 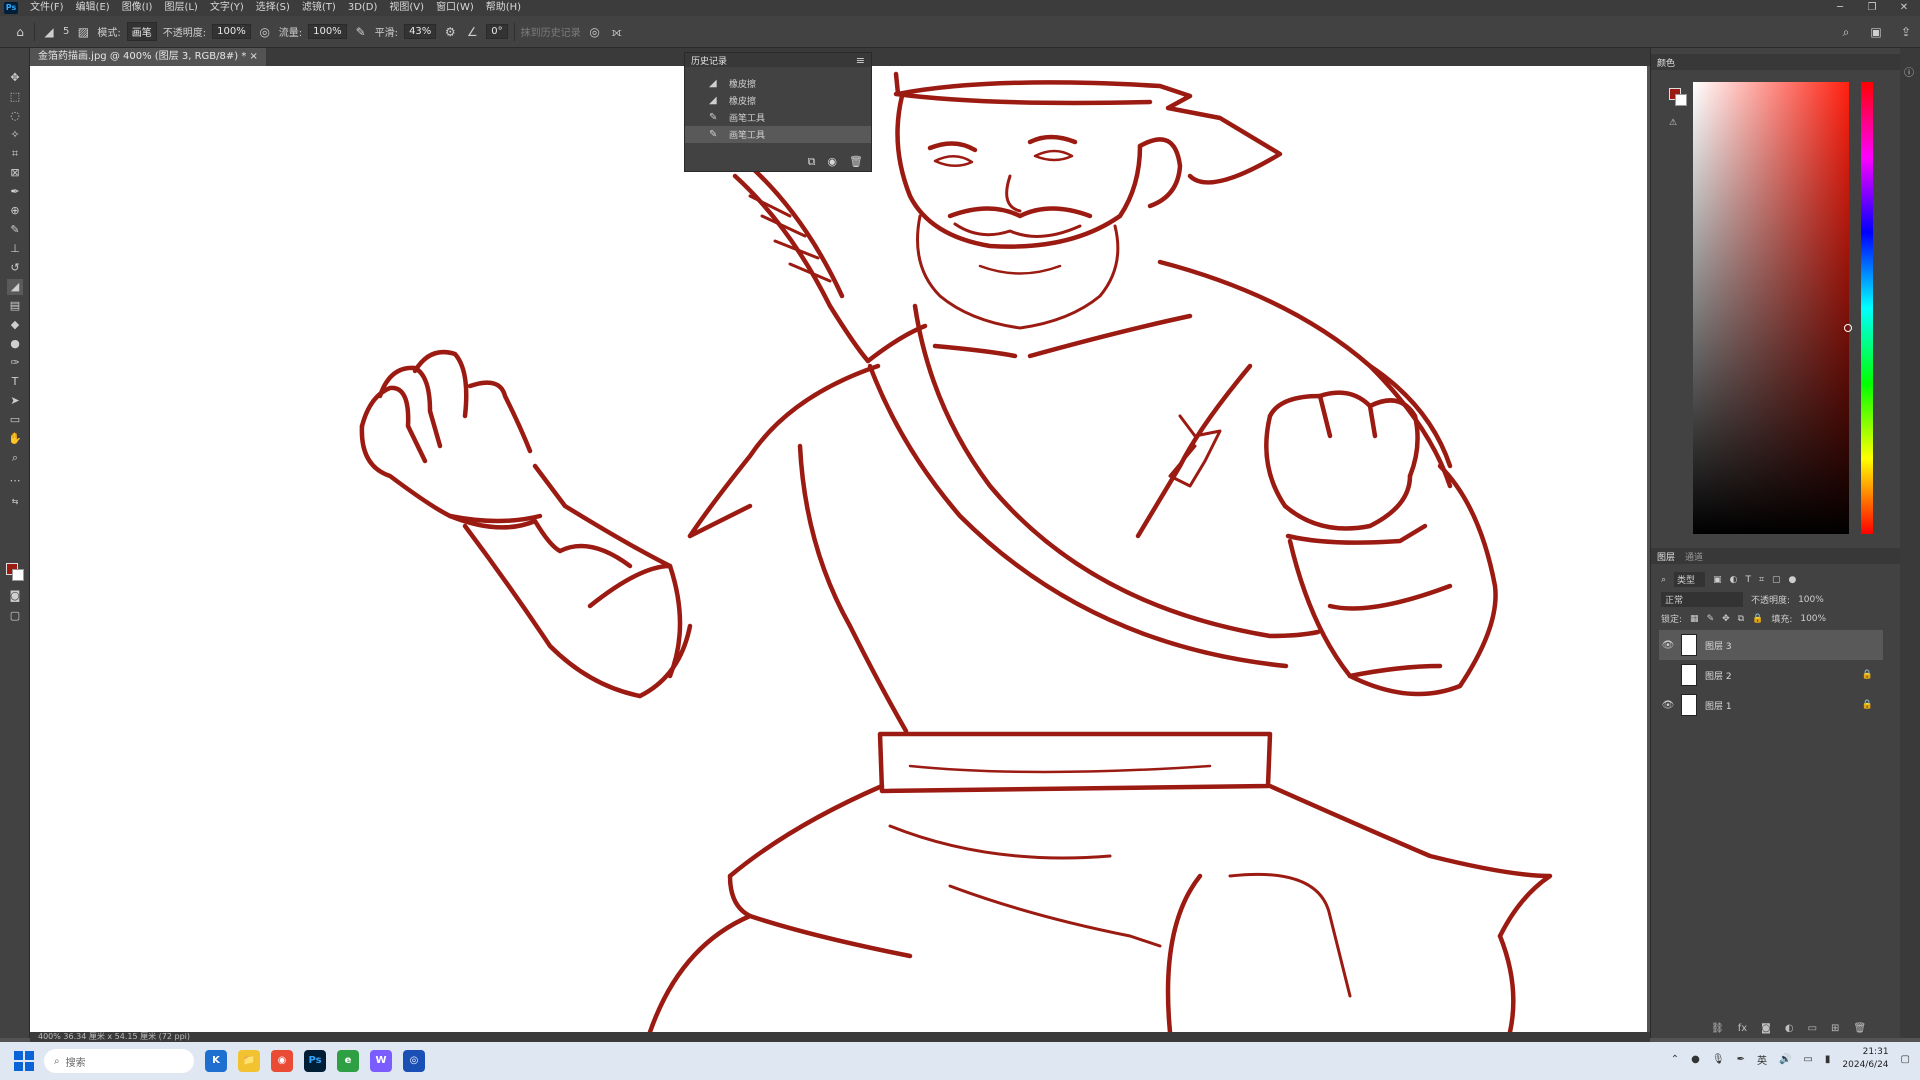 What do you see at coordinates (1742, 1028) in the screenshot?
I see `fx-icon: fx` at bounding box center [1742, 1028].